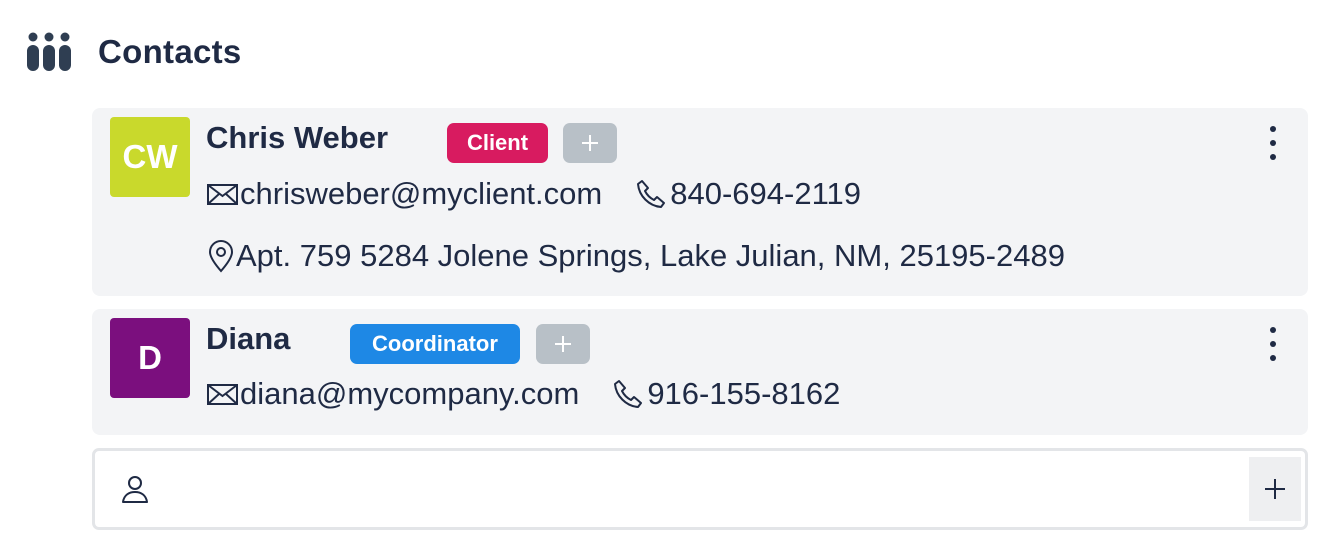  What do you see at coordinates (409, 394) in the screenshot?
I see `email-link: diana@mycompany.com` at bounding box center [409, 394].